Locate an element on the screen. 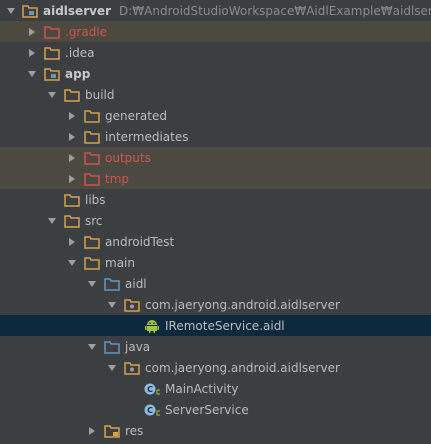  folder-label: generated is located at coordinates (136, 115).